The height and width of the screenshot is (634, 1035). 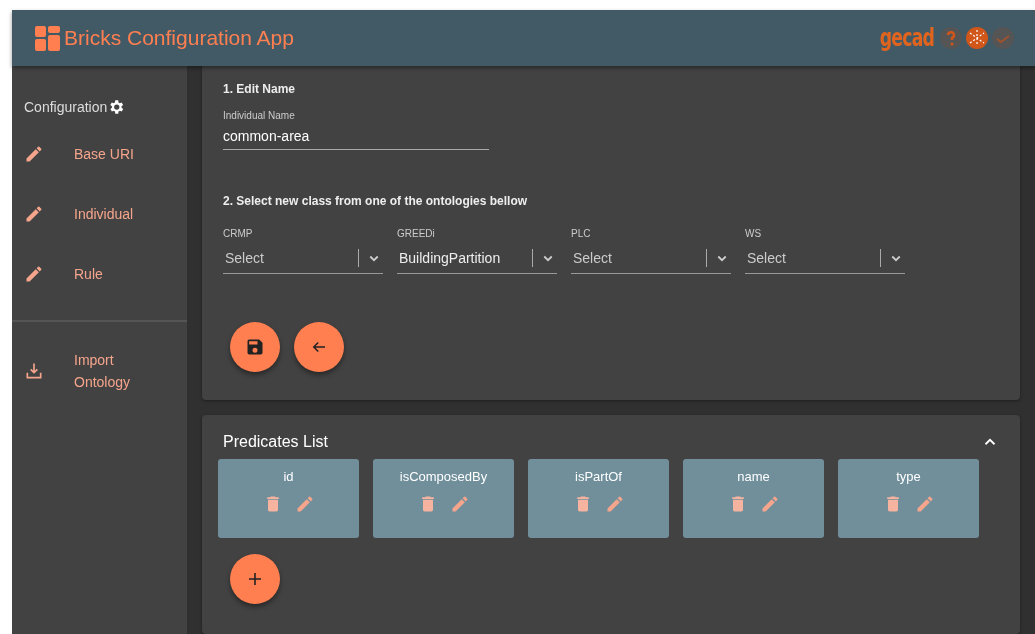 I want to click on select-label: GREEDi, so click(x=416, y=233).